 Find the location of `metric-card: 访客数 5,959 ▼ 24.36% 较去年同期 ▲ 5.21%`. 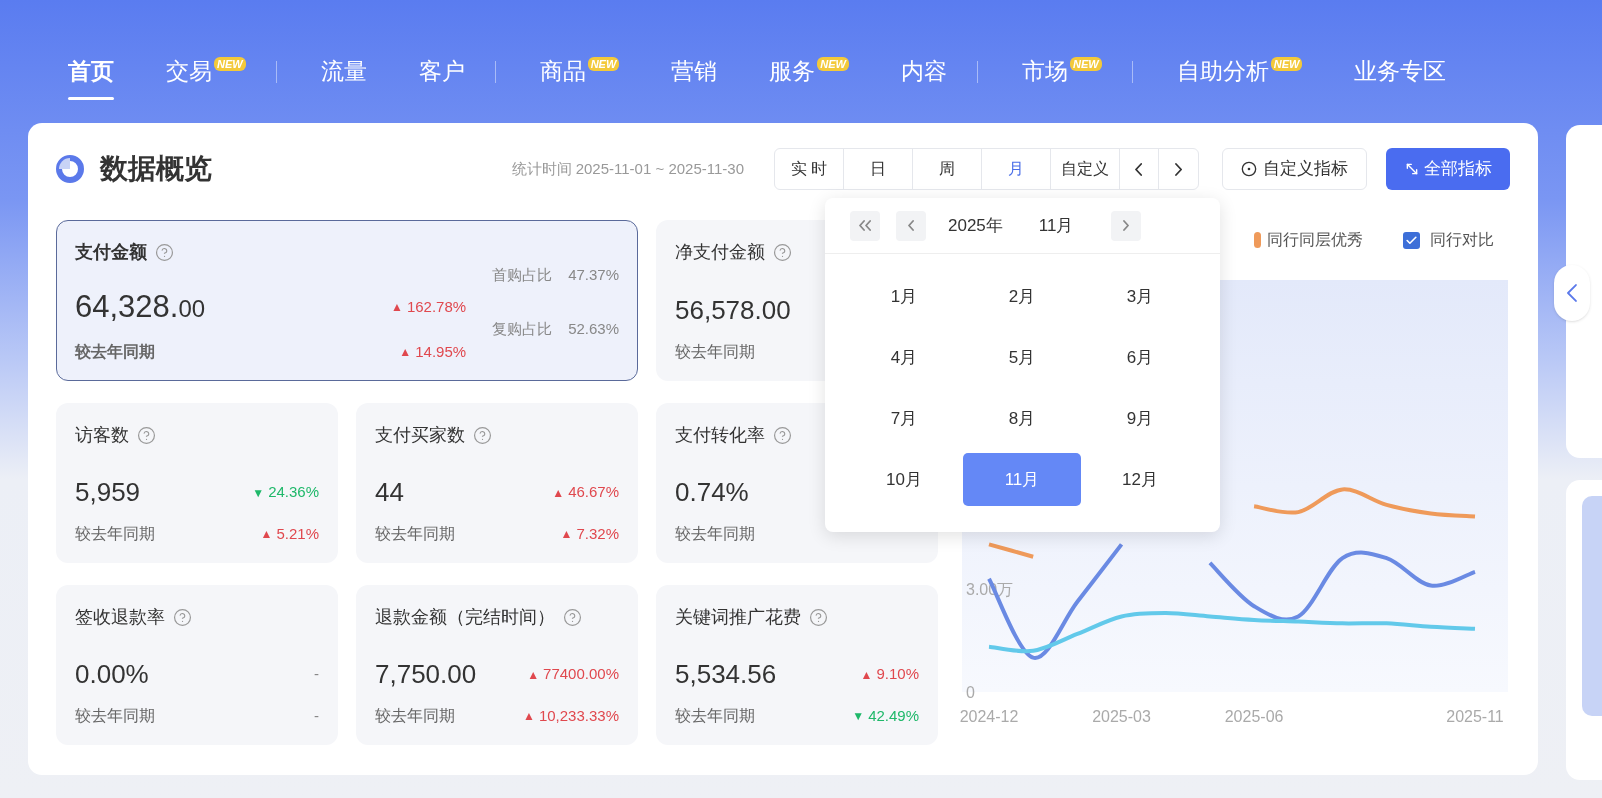

metric-card: 访客数 5,959 ▼ 24.36% 较去年同期 ▲ 5.21% is located at coordinates (197, 483).